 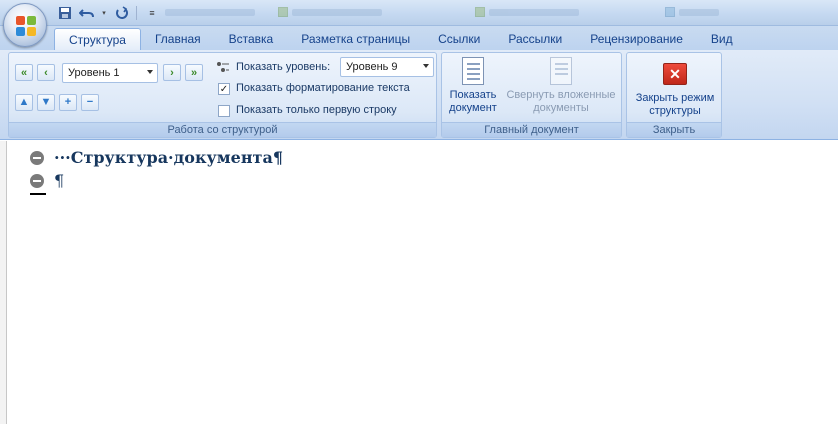 I want to click on show-level-value: Уровень 9, so click(x=372, y=67).